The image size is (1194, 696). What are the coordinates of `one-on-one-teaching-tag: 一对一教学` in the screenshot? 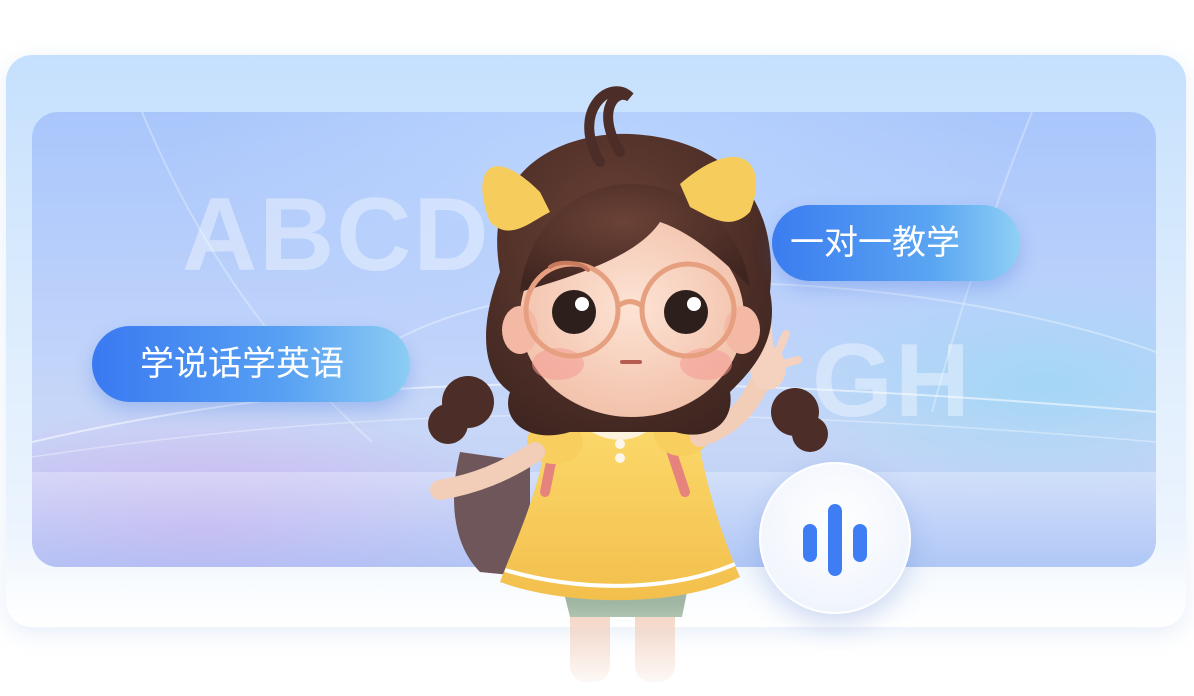 It's located at (896, 243).